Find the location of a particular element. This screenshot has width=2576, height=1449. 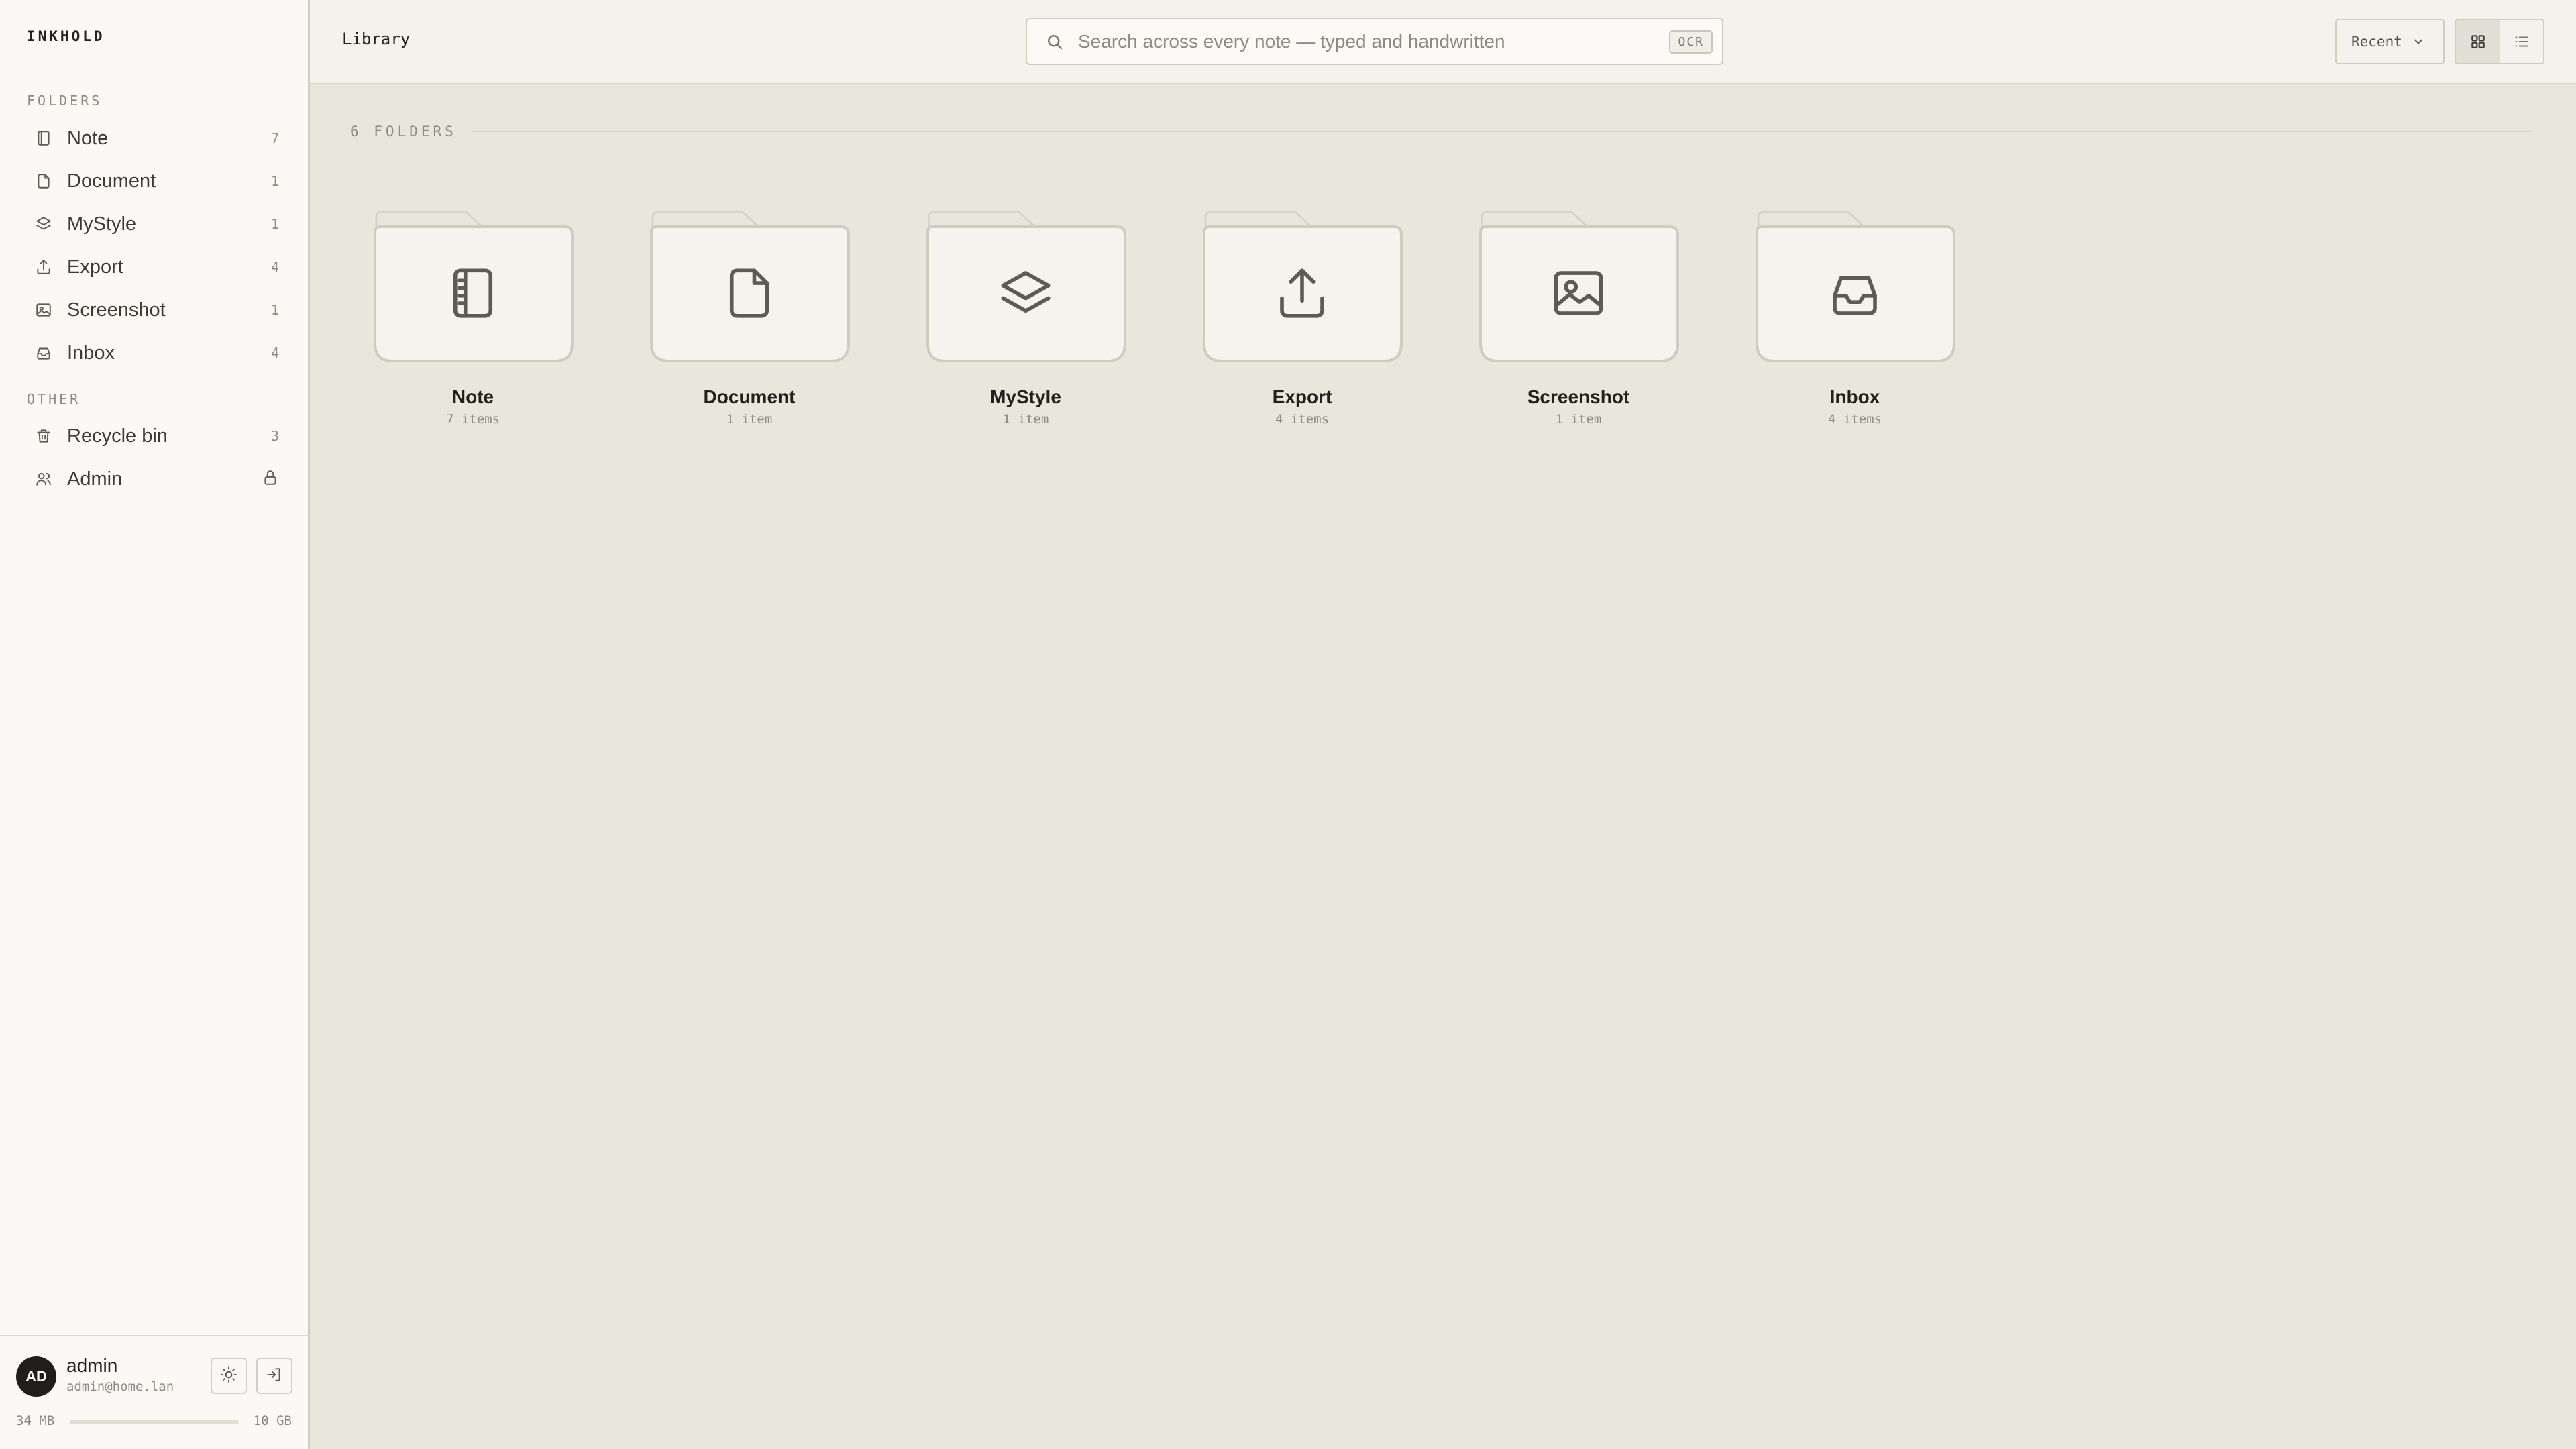

sidebar-item-label: Admin is located at coordinates (95, 479).